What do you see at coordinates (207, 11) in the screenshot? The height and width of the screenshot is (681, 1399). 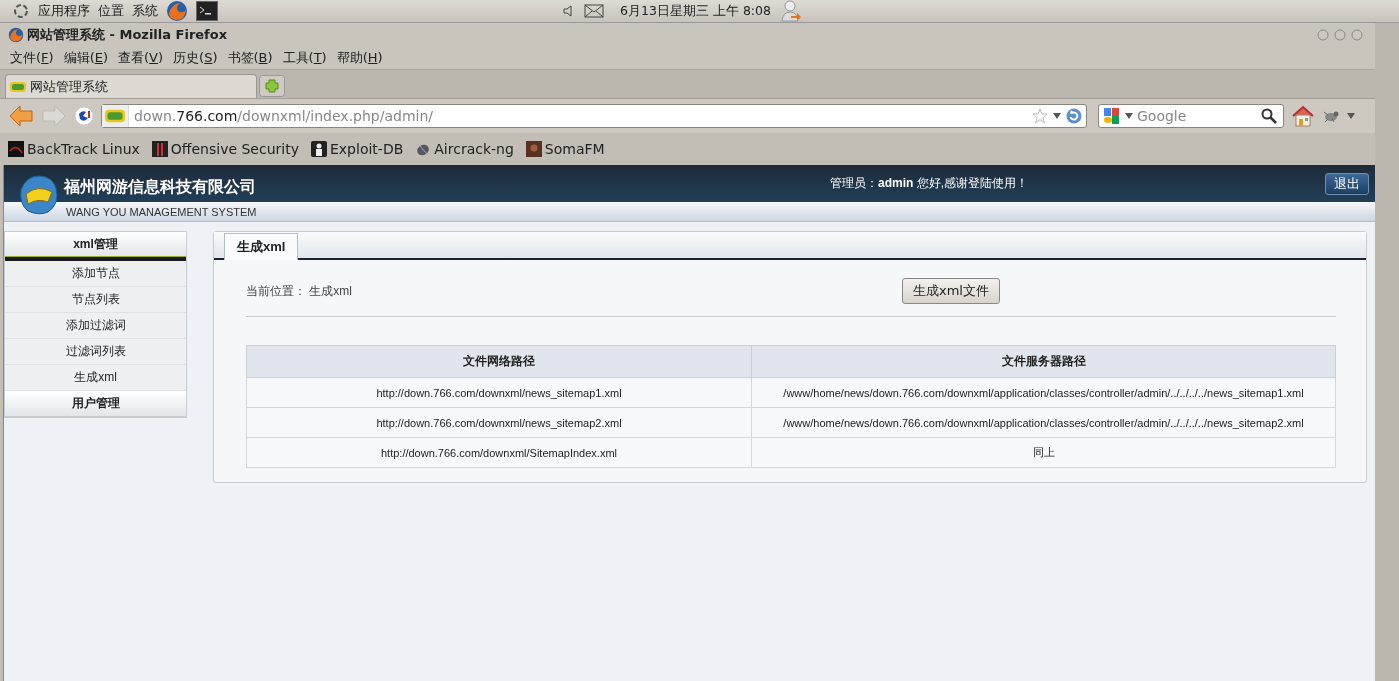 I see `terminal-icon` at bounding box center [207, 11].